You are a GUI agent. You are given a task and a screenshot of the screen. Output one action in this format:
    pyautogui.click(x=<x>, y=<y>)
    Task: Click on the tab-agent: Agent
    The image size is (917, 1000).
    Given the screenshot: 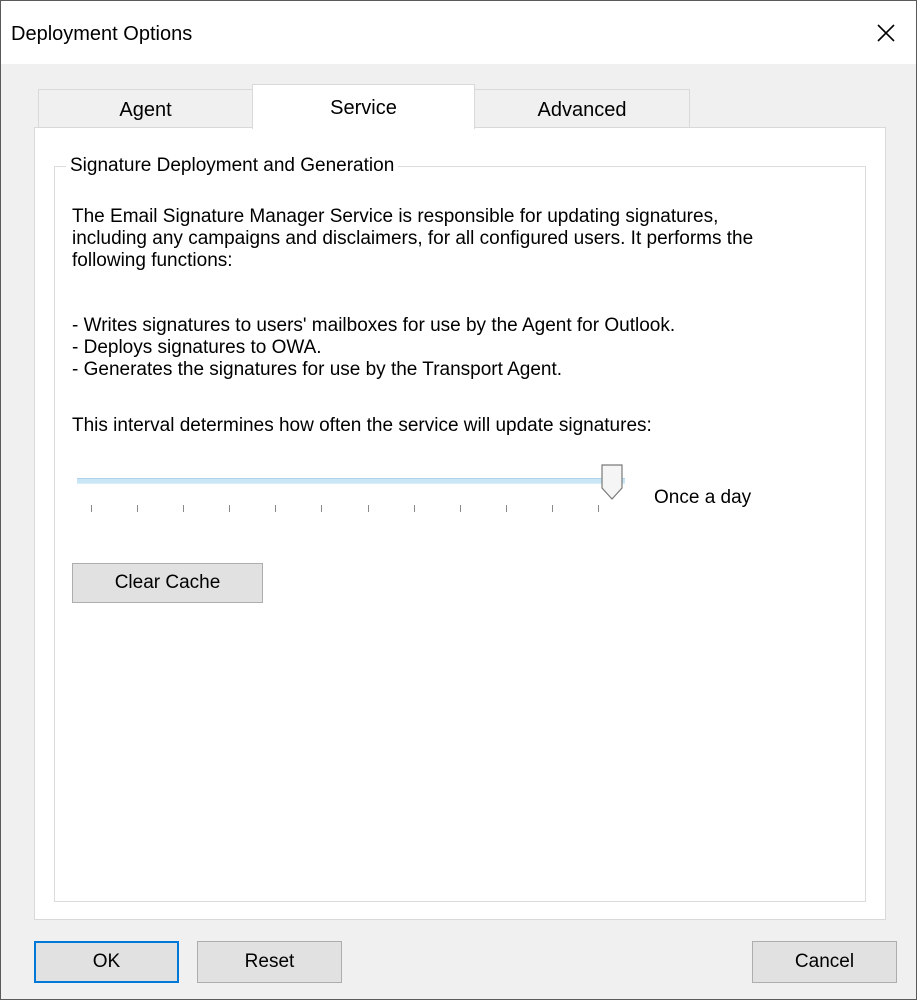 What is the action you would take?
    pyautogui.click(x=145, y=108)
    